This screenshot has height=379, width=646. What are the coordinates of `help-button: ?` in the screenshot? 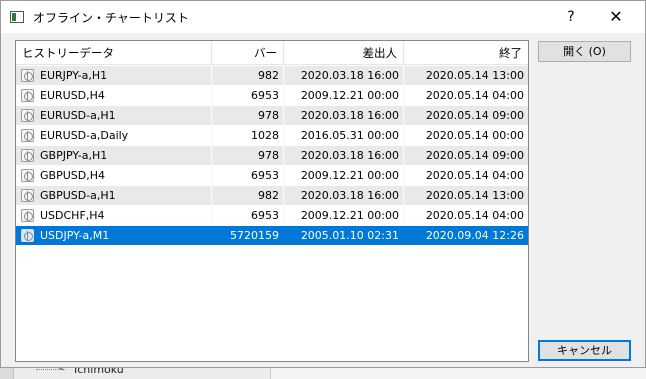 It's located at (571, 17).